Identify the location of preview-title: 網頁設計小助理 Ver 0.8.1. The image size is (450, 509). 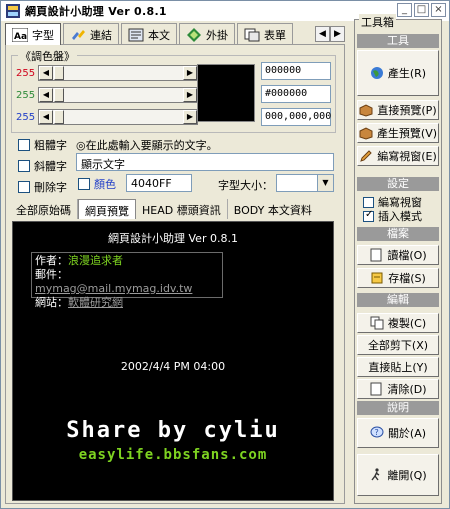
(173, 238).